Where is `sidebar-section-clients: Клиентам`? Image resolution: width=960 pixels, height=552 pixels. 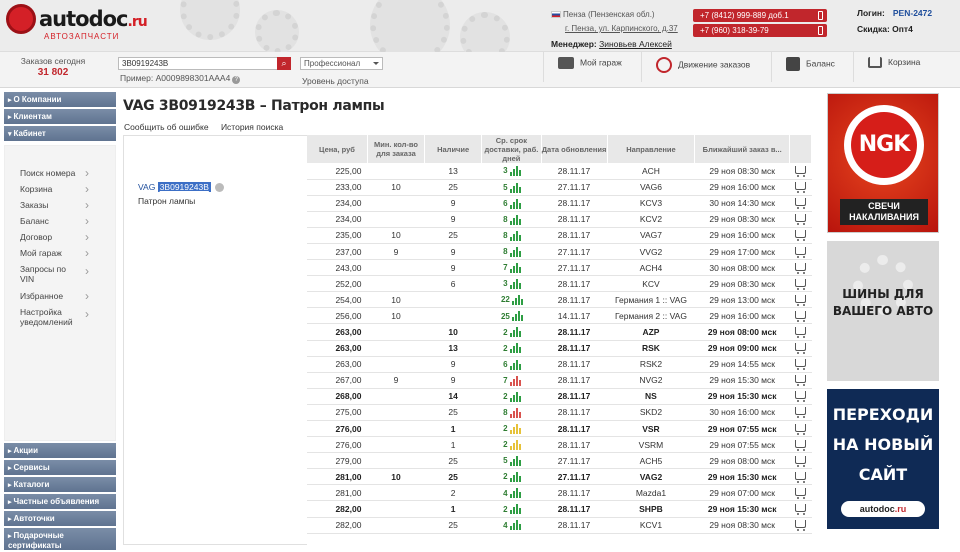 sidebar-section-clients: Клиентам is located at coordinates (60, 116).